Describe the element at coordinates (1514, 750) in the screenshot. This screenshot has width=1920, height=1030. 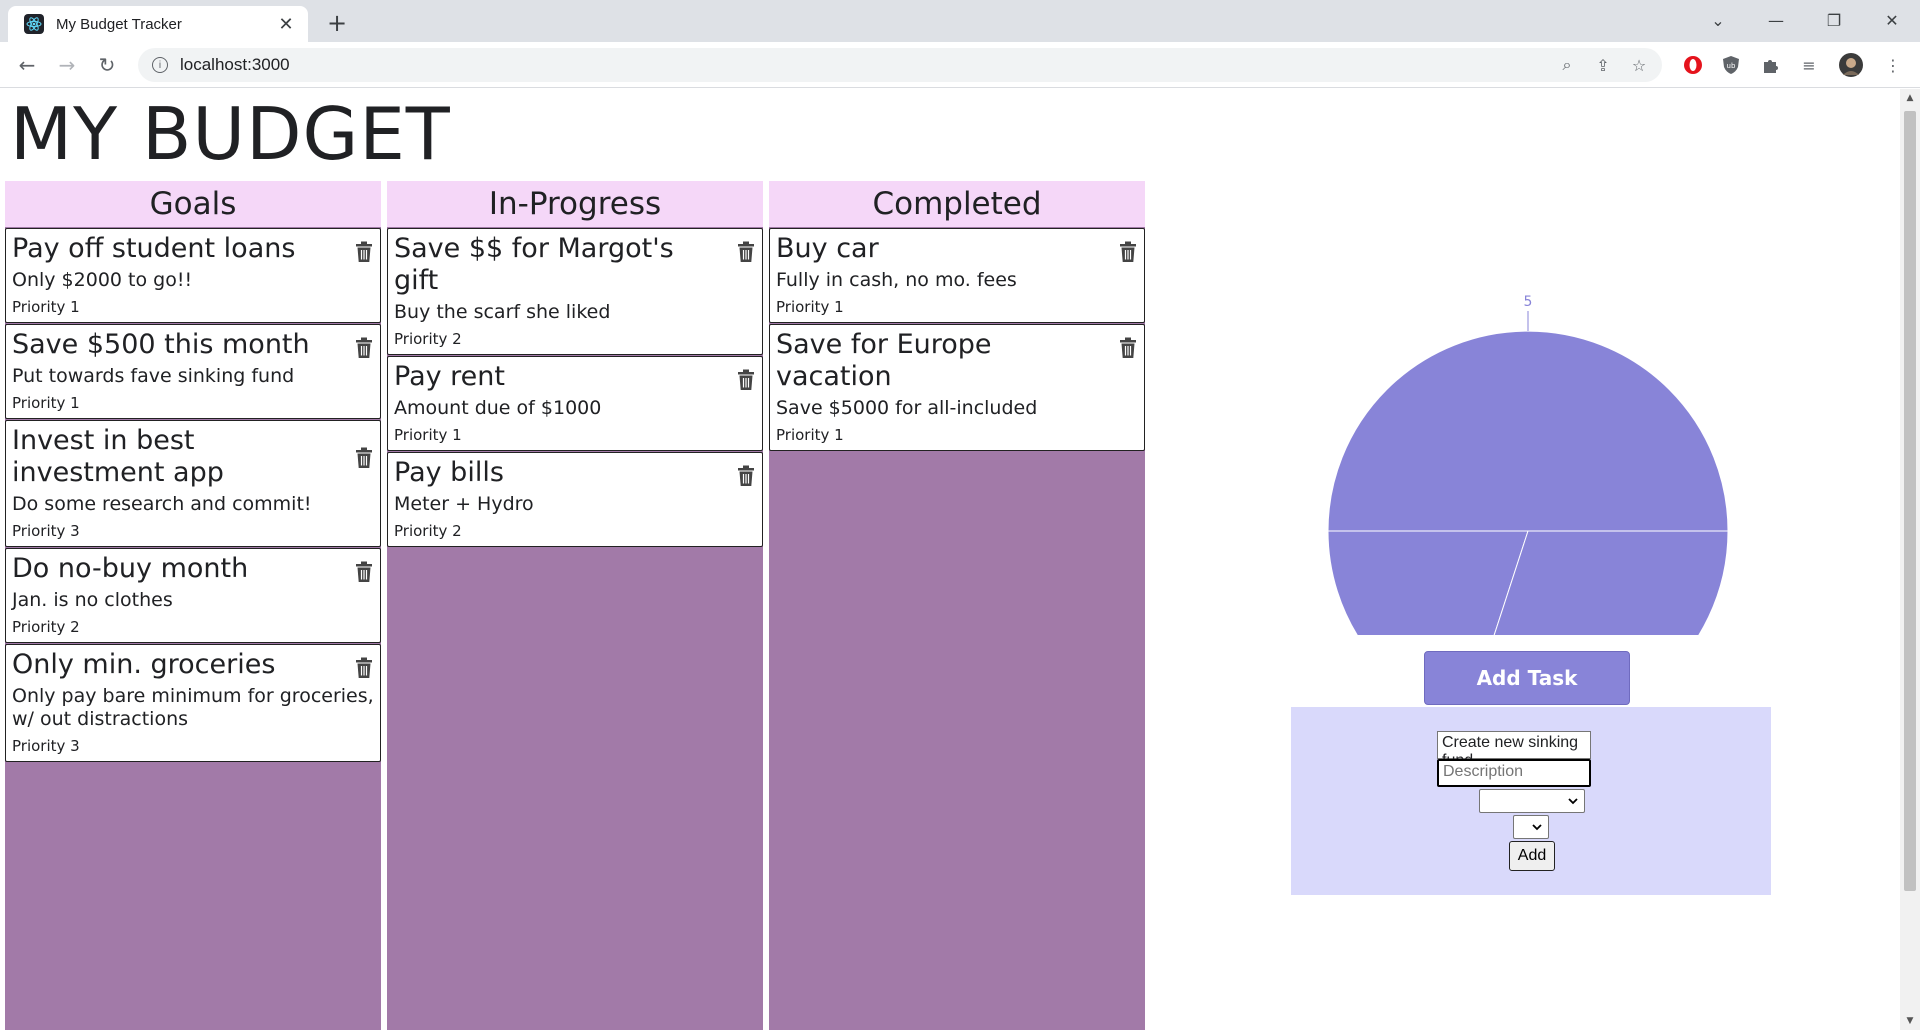
I see `task-name-input: Create new sinking fund` at that location.